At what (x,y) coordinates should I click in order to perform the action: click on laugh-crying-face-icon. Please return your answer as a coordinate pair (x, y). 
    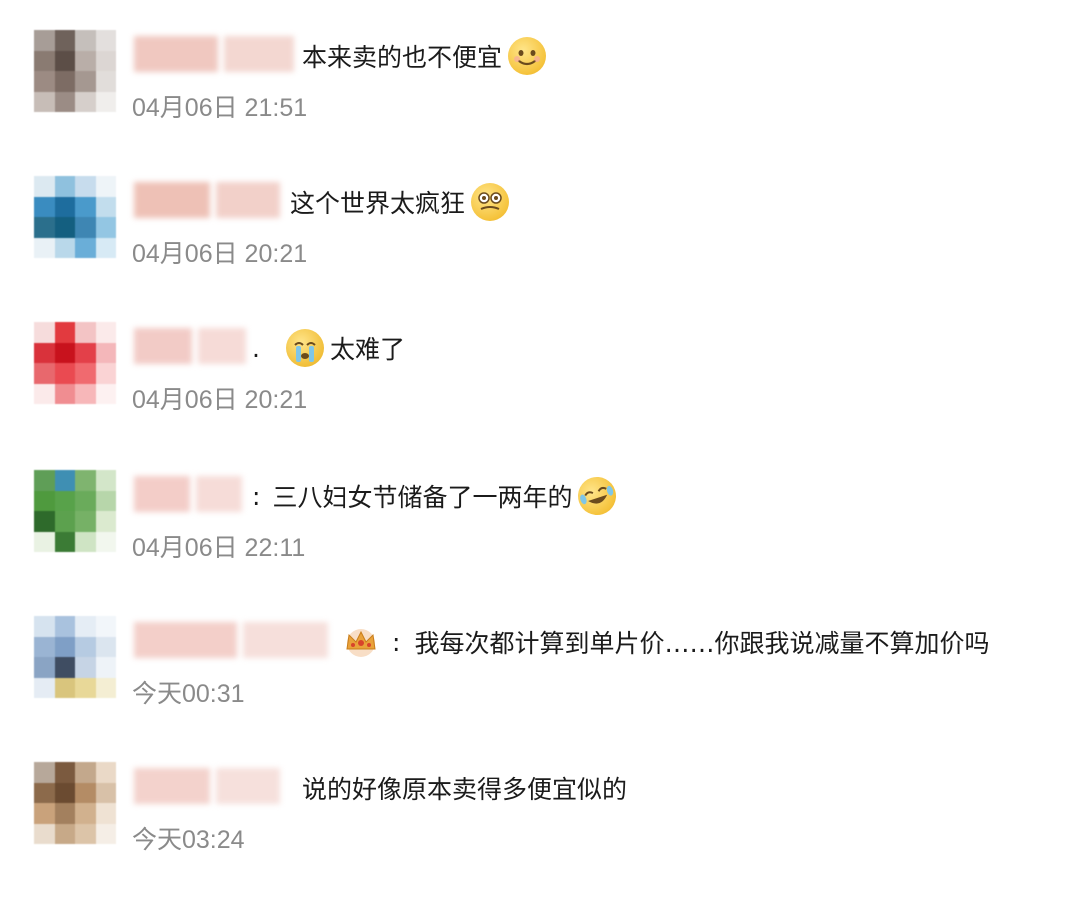
    Looking at the image, I should click on (597, 496).